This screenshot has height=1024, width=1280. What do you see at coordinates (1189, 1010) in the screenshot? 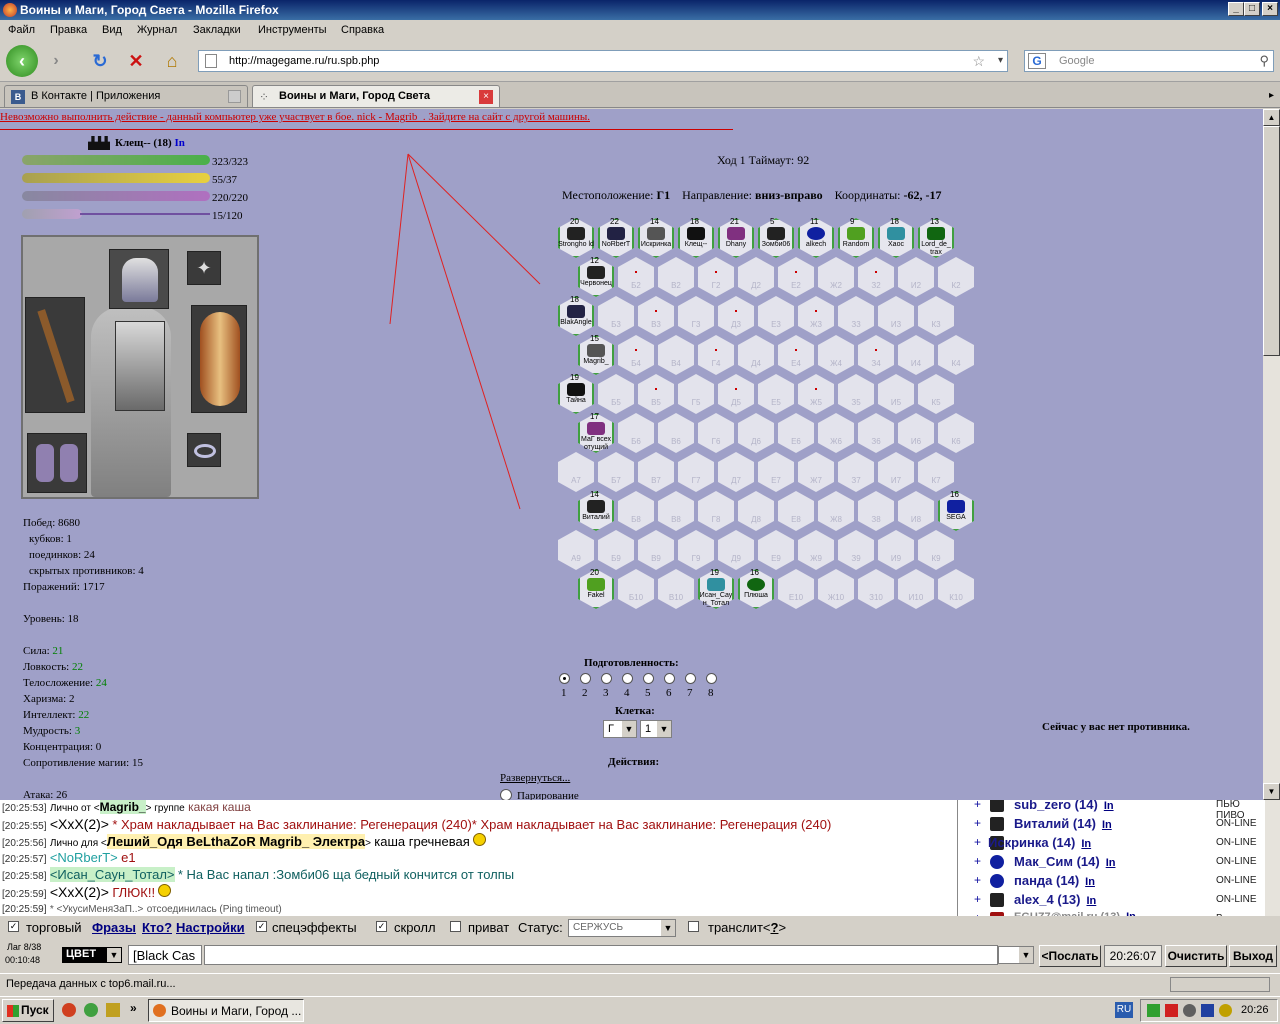
I see `tray-network-icon` at bounding box center [1189, 1010].